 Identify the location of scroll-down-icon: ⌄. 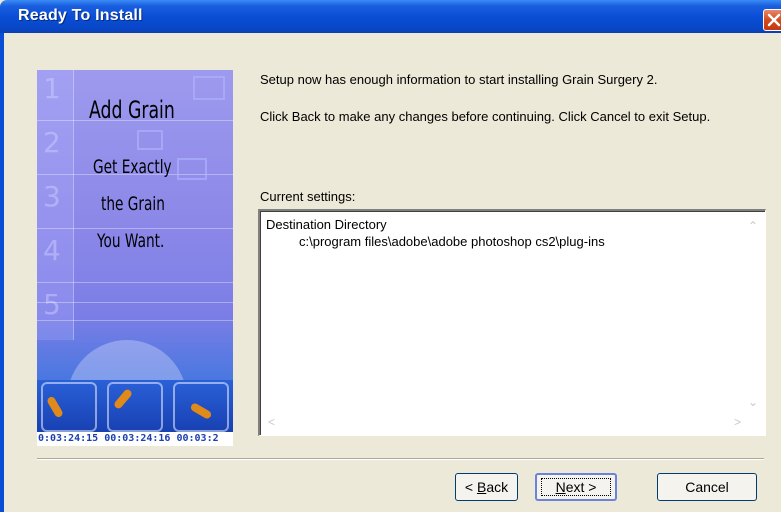
(753, 402).